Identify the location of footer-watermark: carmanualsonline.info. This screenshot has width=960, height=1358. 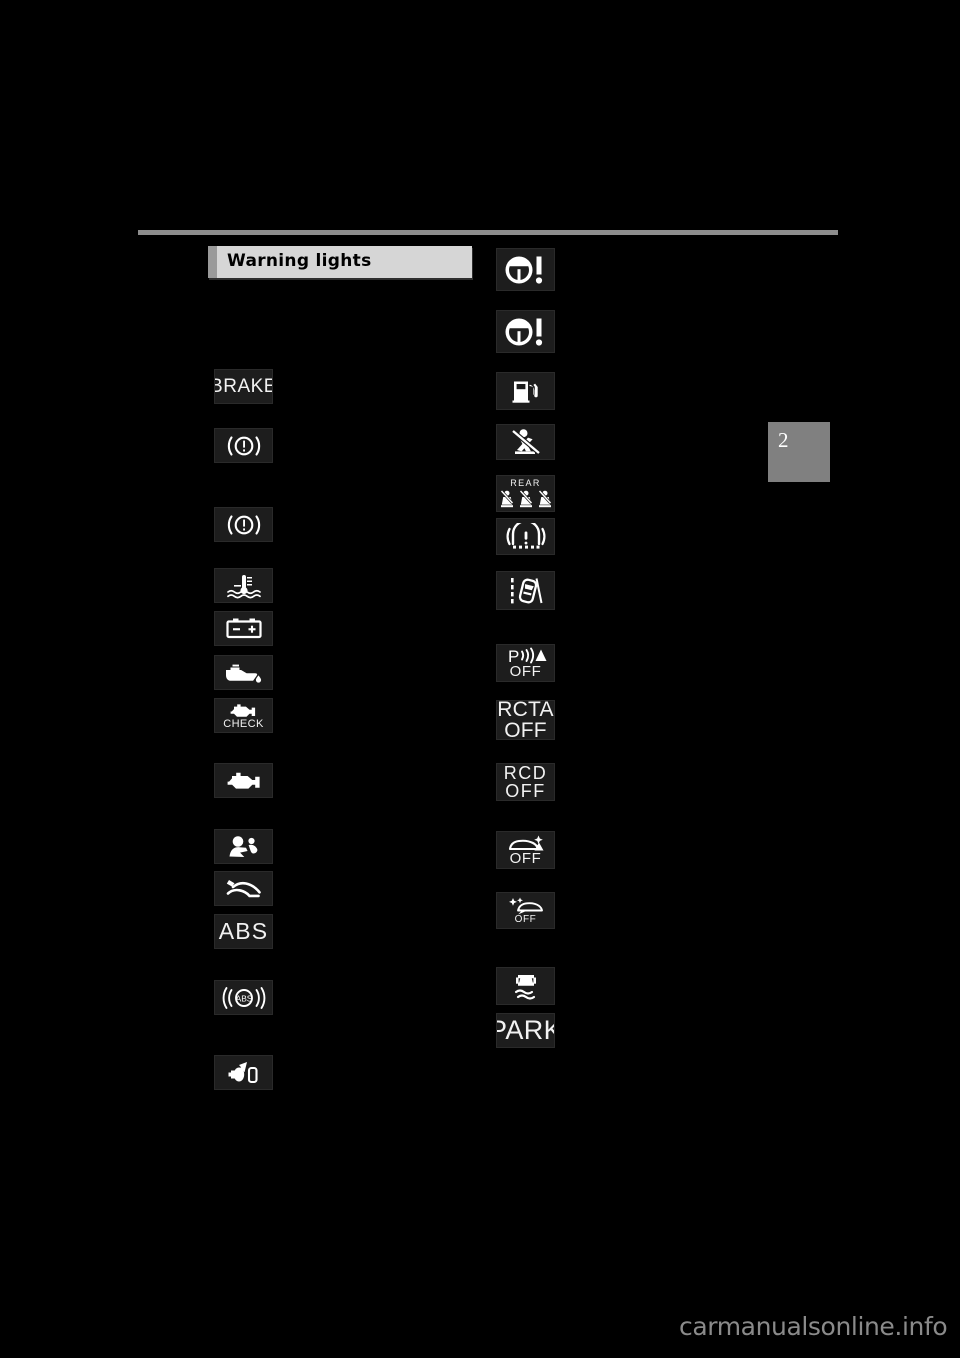
(813, 1326).